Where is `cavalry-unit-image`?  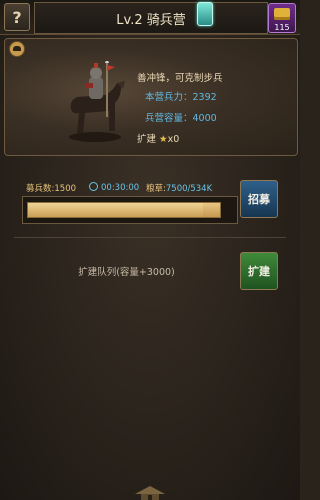 cavalry-unit-image is located at coordinates (97, 101).